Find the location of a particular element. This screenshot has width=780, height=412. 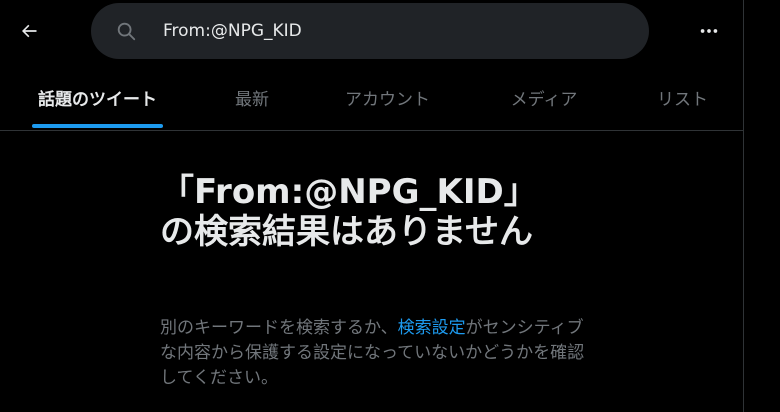

search-input: From:@NPG_KID is located at coordinates (232, 31).